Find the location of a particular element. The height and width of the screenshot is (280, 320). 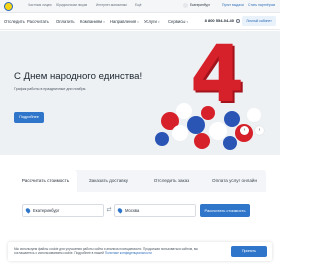

from-city-value: Екатеринбург is located at coordinates (46, 210).